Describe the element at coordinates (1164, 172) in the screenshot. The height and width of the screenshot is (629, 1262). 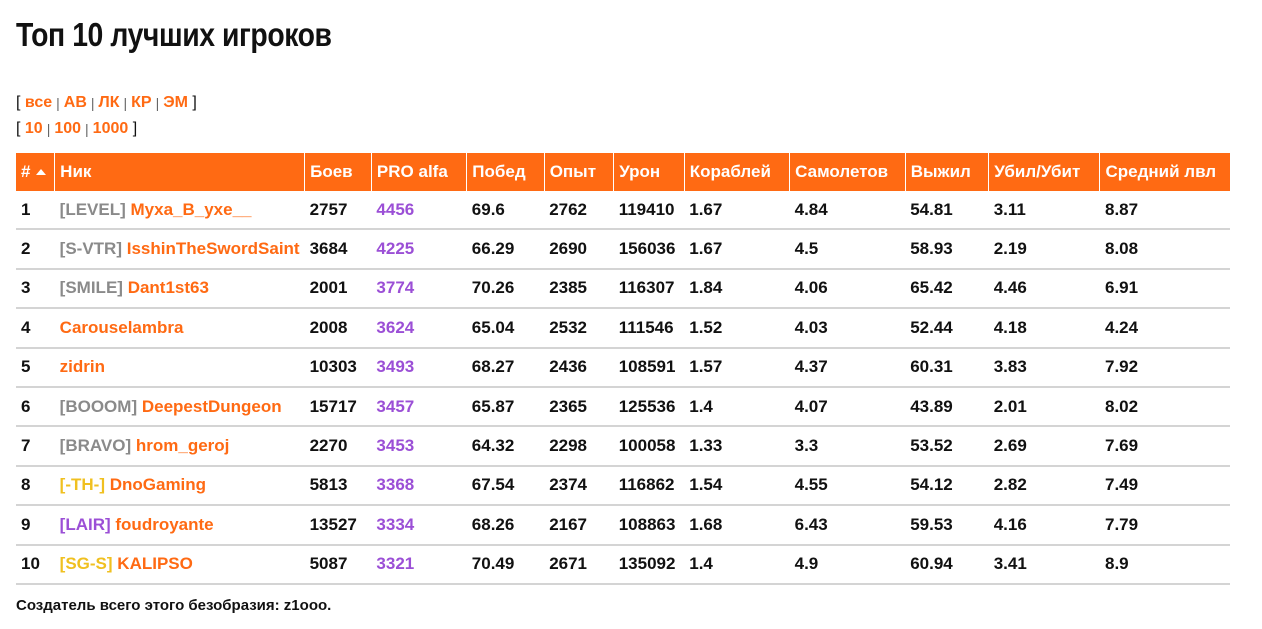
I see `col-header-avg-level: Средний лвл` at that location.